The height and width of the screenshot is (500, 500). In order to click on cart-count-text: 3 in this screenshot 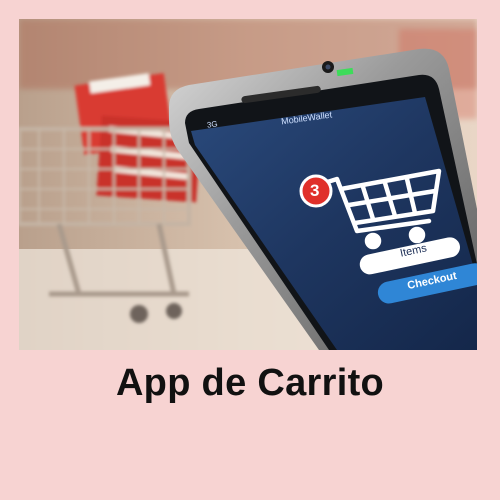, I will do `click(315, 190)`.